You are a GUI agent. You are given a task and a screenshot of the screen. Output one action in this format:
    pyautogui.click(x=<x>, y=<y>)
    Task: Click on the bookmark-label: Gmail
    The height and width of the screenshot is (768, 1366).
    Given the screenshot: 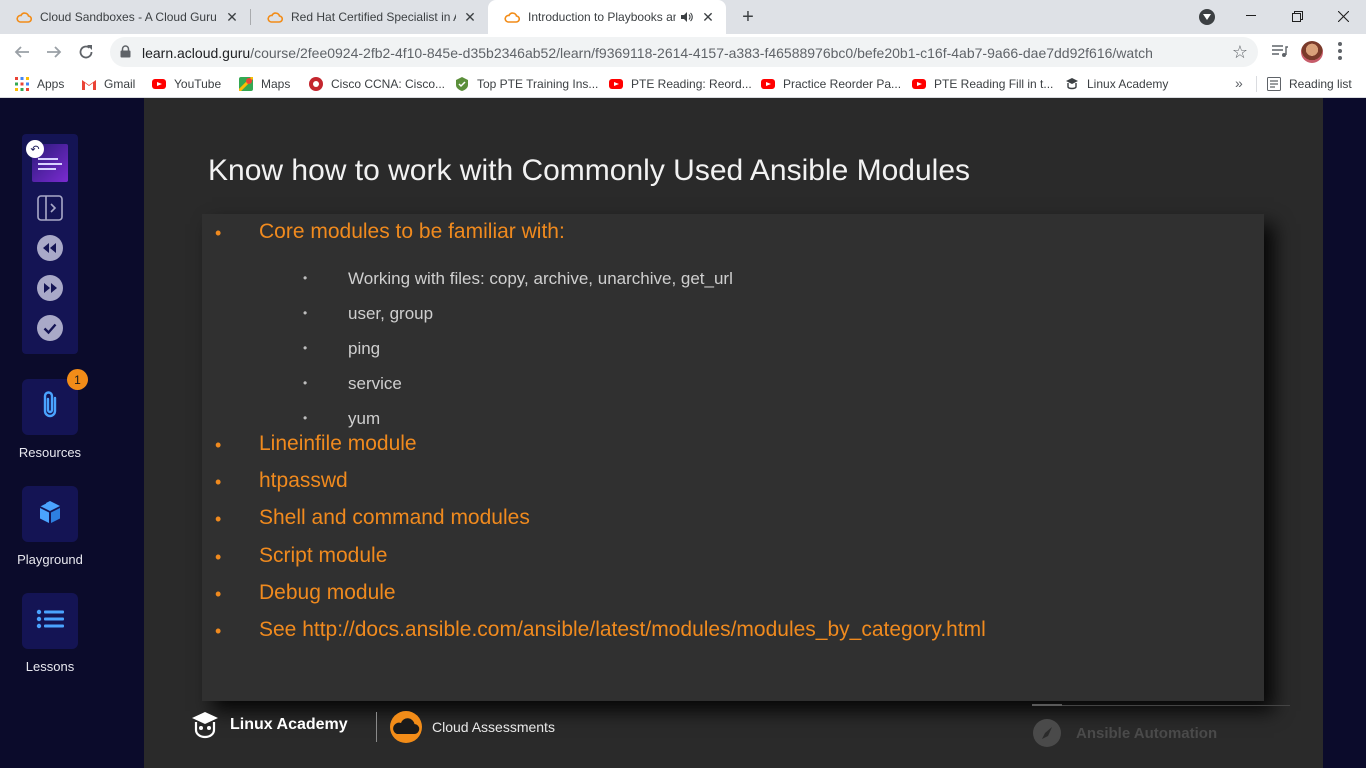 What is the action you would take?
    pyautogui.click(x=120, y=84)
    